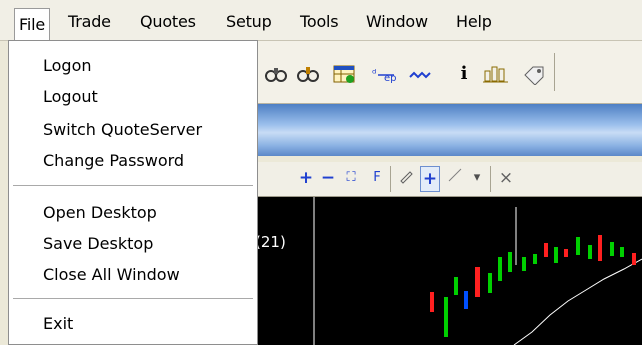  What do you see at coordinates (464, 74) in the screenshot?
I see `info-icon: i` at bounding box center [464, 74].